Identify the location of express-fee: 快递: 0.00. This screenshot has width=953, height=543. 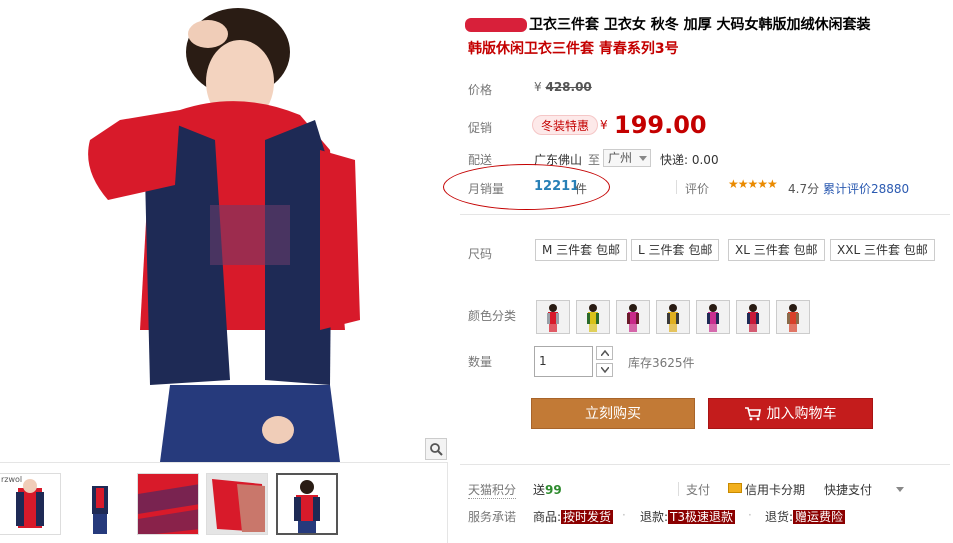
(689, 160).